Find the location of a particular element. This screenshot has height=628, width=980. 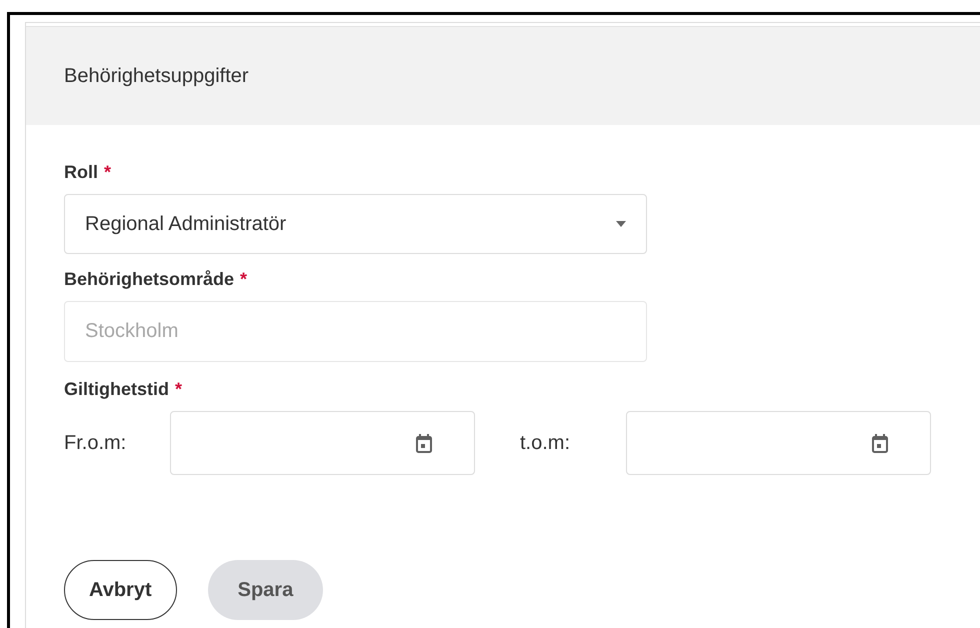

field-label: Behörighetsområde is located at coordinates (149, 279).